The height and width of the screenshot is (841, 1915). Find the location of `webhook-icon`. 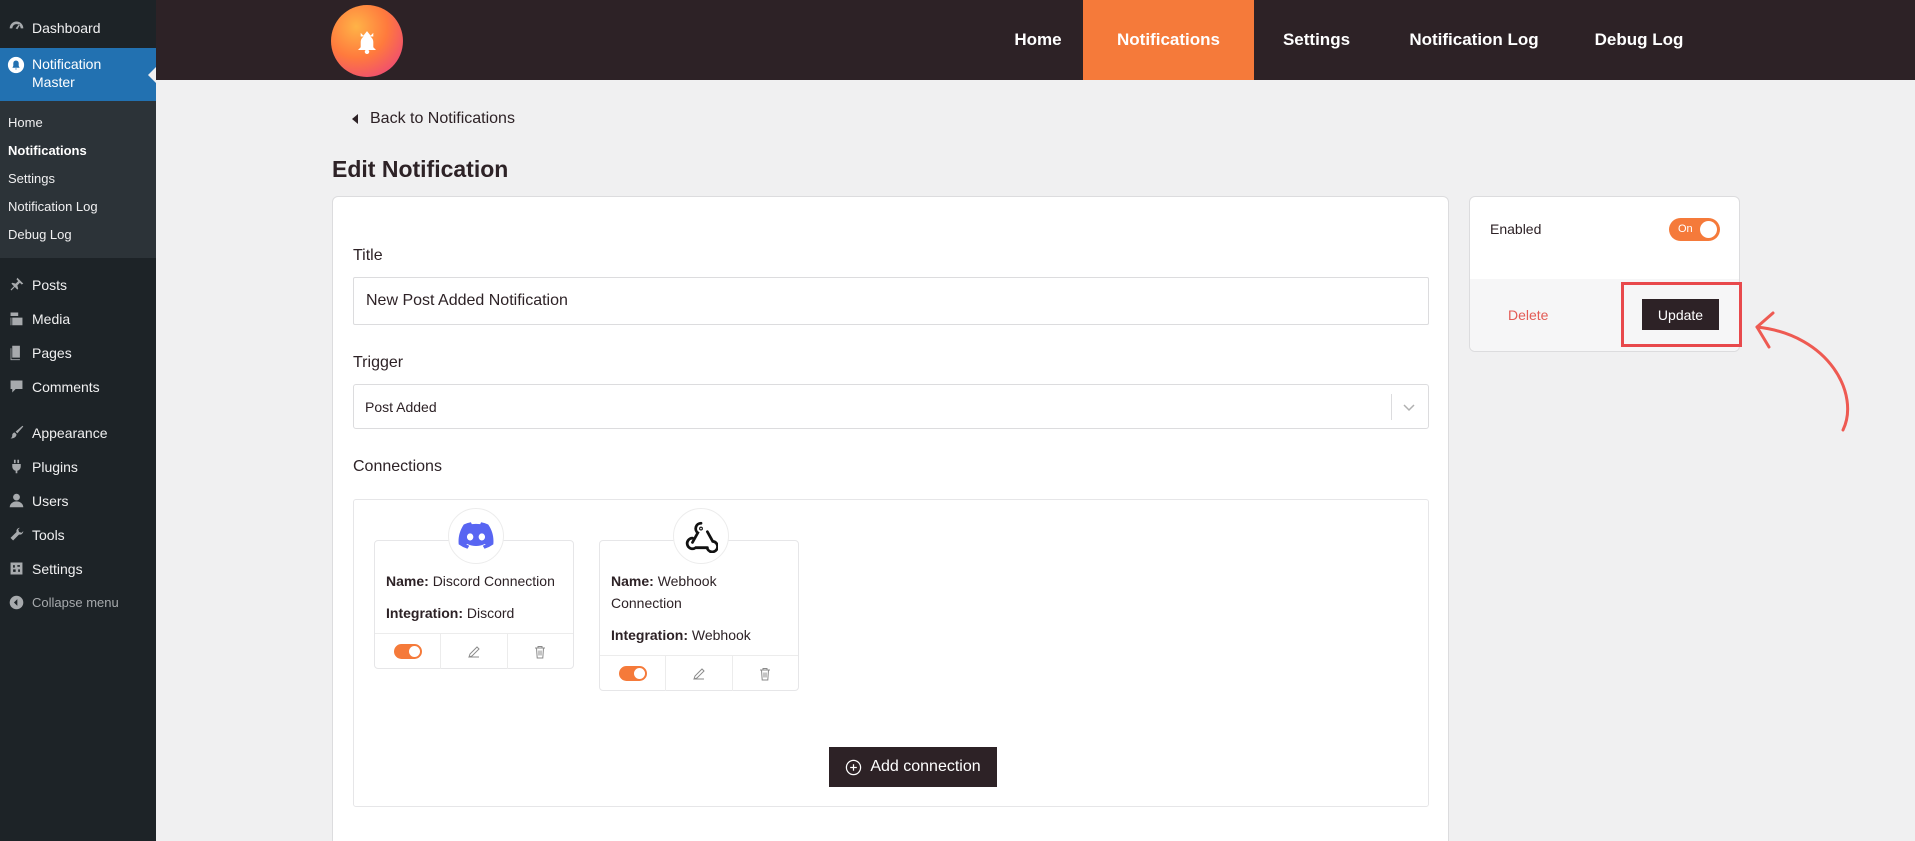

webhook-icon is located at coordinates (701, 536).